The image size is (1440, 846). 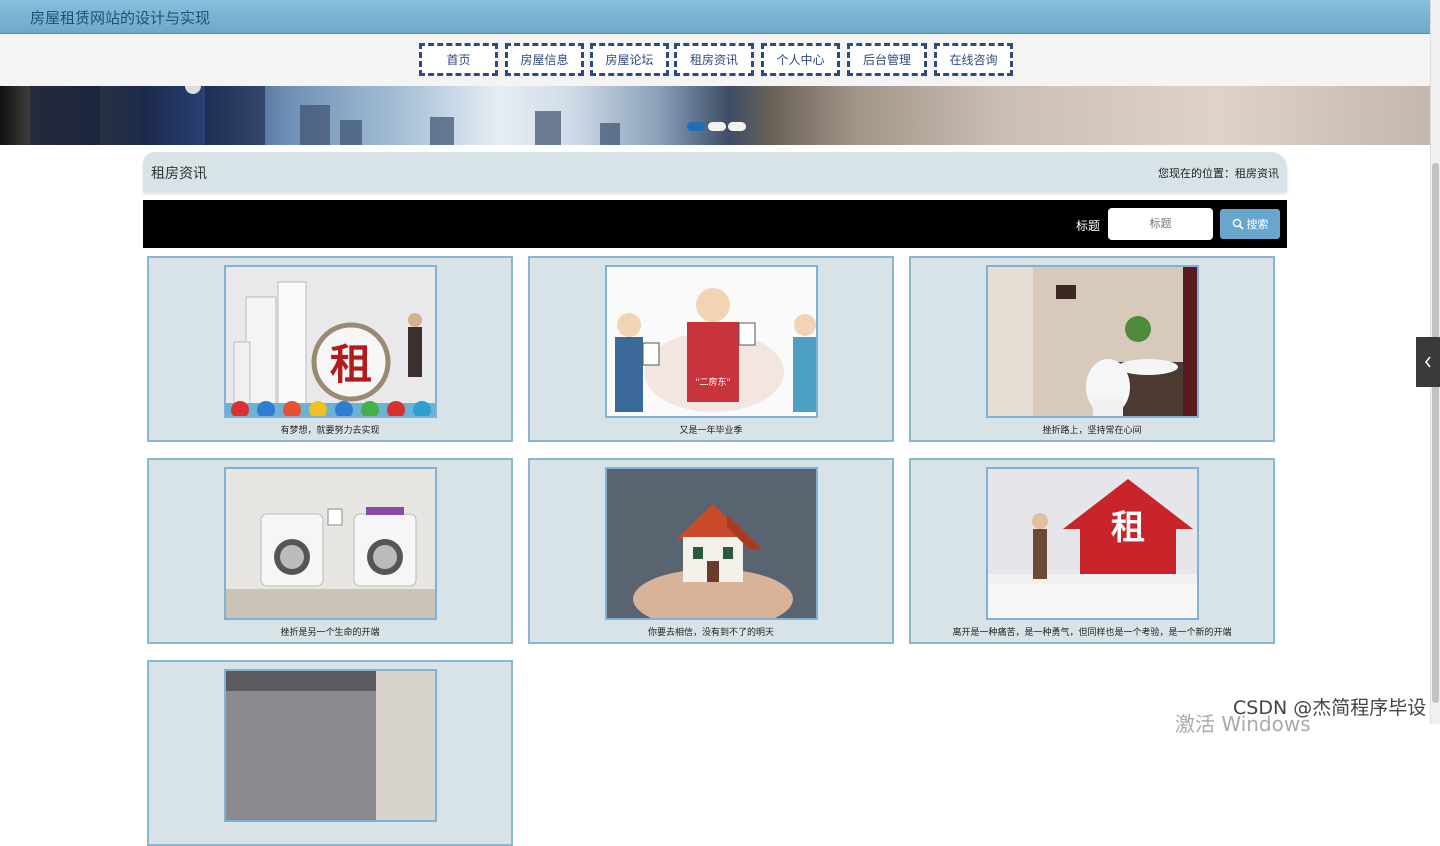 What do you see at coordinates (330, 431) in the screenshot?
I see `news-caption: 有梦想，就要努力去实现` at bounding box center [330, 431].